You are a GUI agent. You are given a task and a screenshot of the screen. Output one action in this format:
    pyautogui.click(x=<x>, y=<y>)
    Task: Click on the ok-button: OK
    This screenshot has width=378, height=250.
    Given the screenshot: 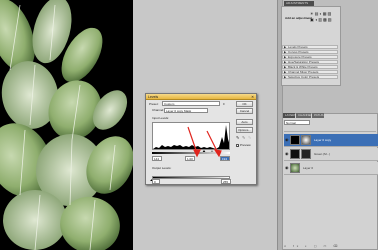 What is the action you would take?
    pyautogui.click(x=244, y=104)
    